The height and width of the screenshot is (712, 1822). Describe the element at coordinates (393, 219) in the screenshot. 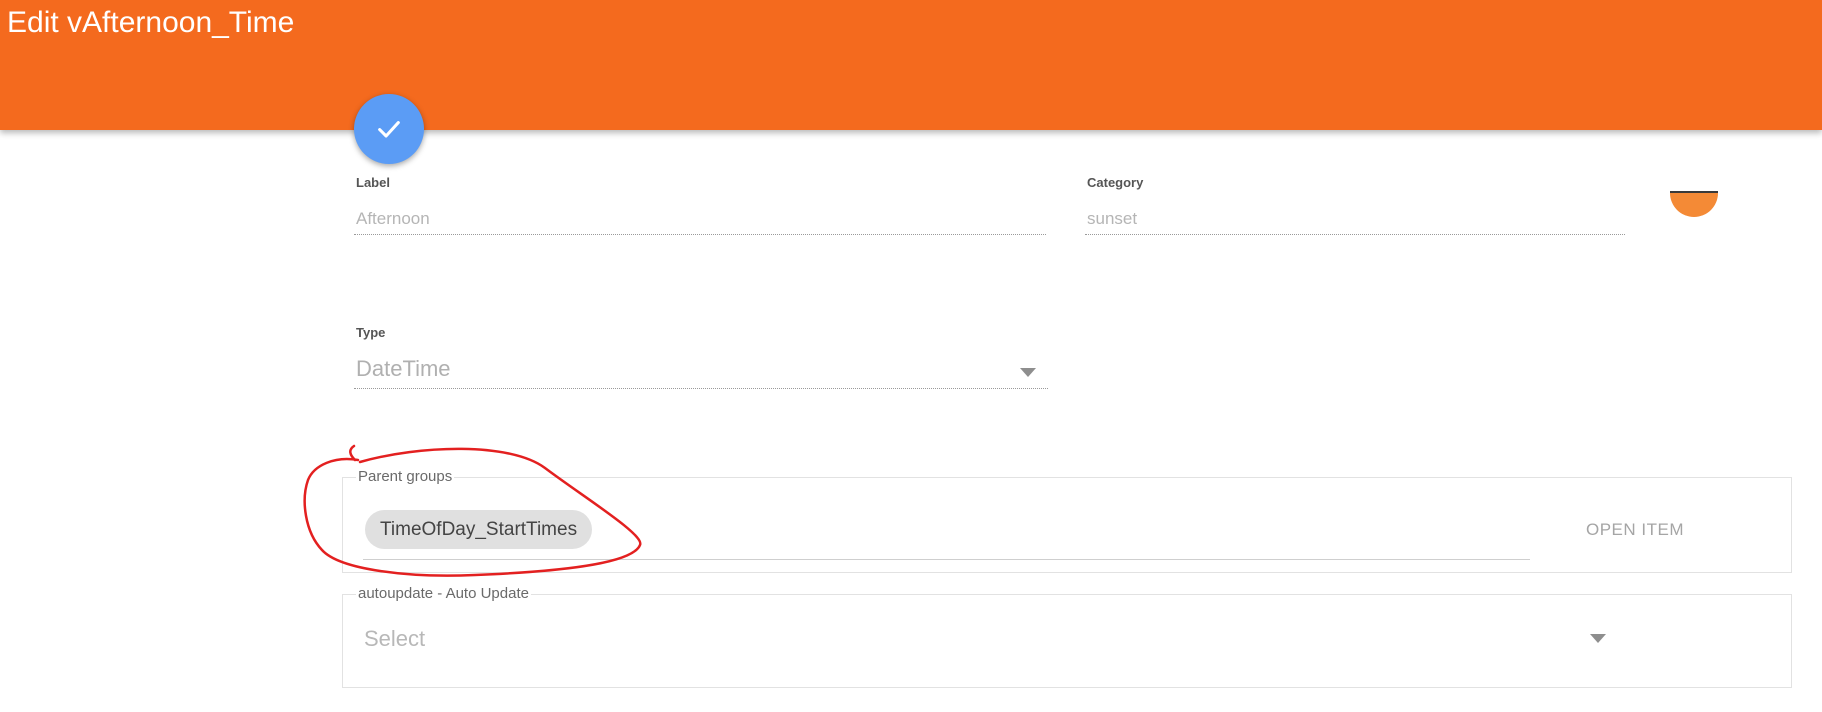

I see `label-field-input: Afternoon` at that location.